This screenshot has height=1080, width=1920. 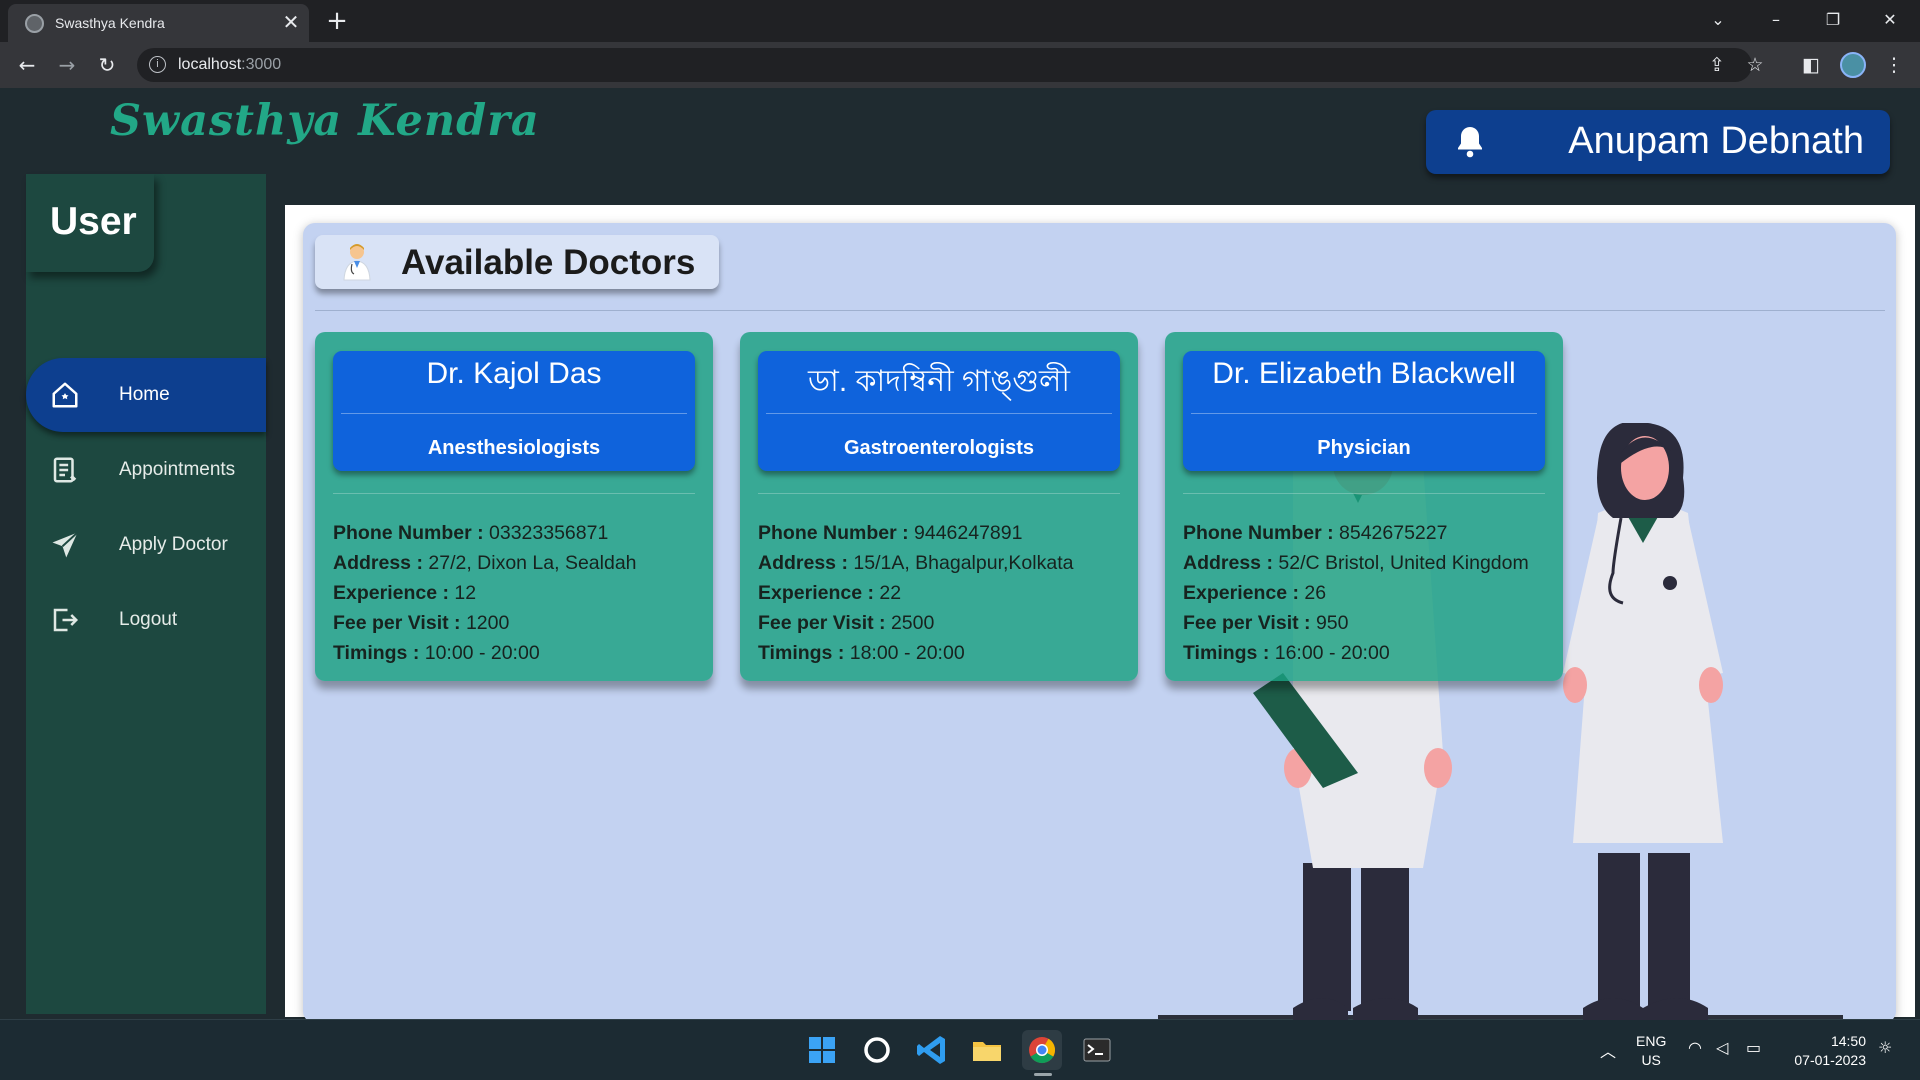 What do you see at coordinates (1356, 563) in the screenshot?
I see `address-row: Address : 52/C Bristol, United Kingdom` at bounding box center [1356, 563].